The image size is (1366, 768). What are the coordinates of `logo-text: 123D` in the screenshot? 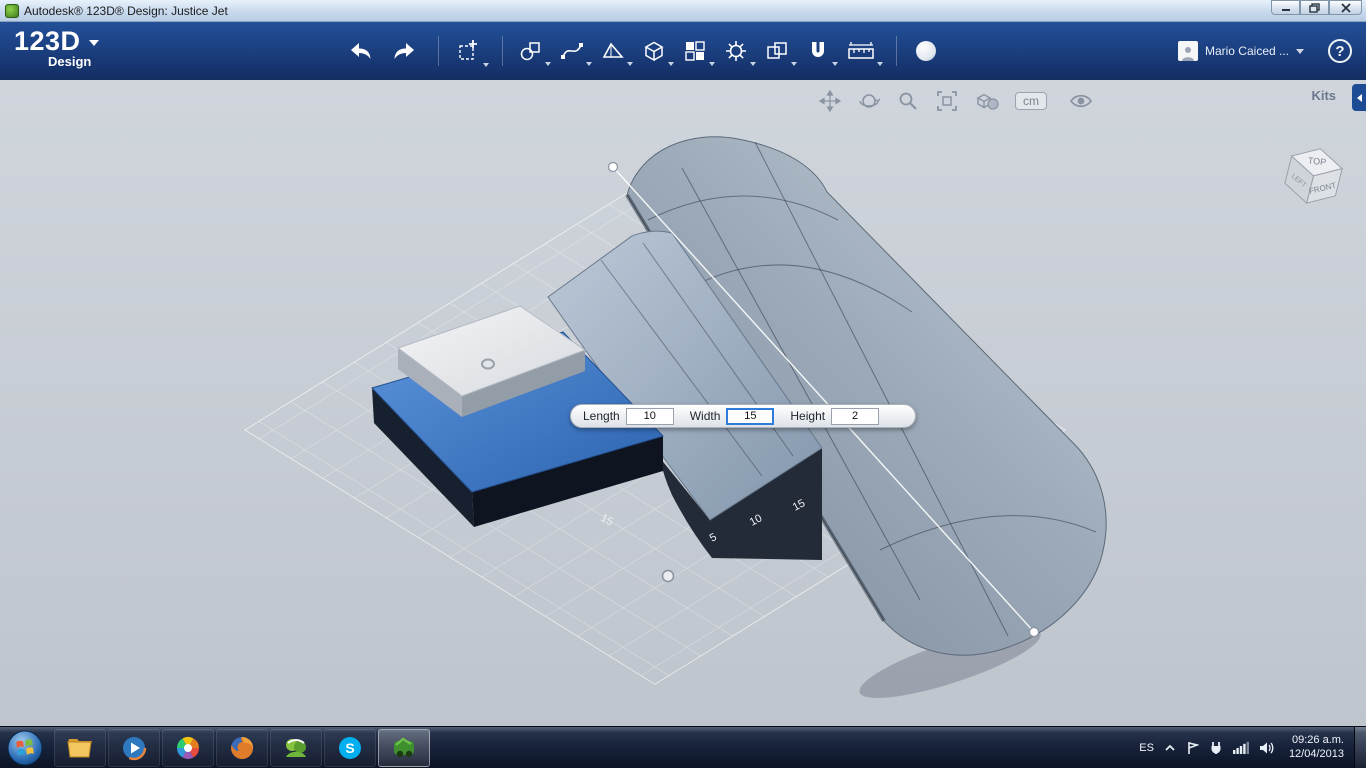 It's located at (47, 41).